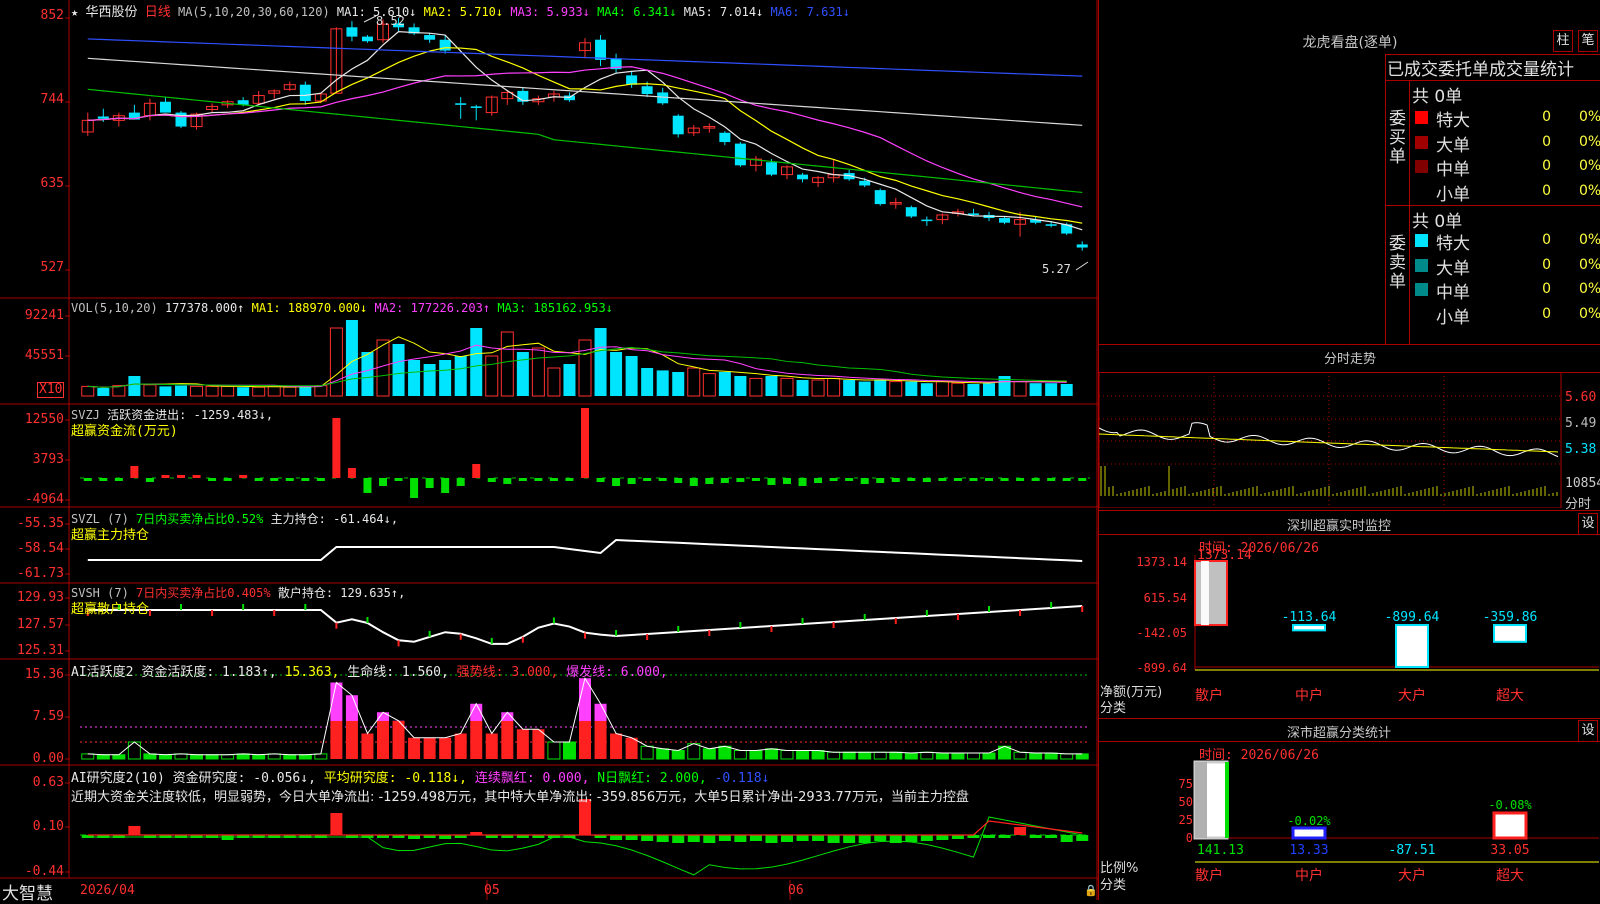  What do you see at coordinates (1509, 850) in the screenshot?
I see `class-bottom-value: 33.05` at bounding box center [1509, 850].